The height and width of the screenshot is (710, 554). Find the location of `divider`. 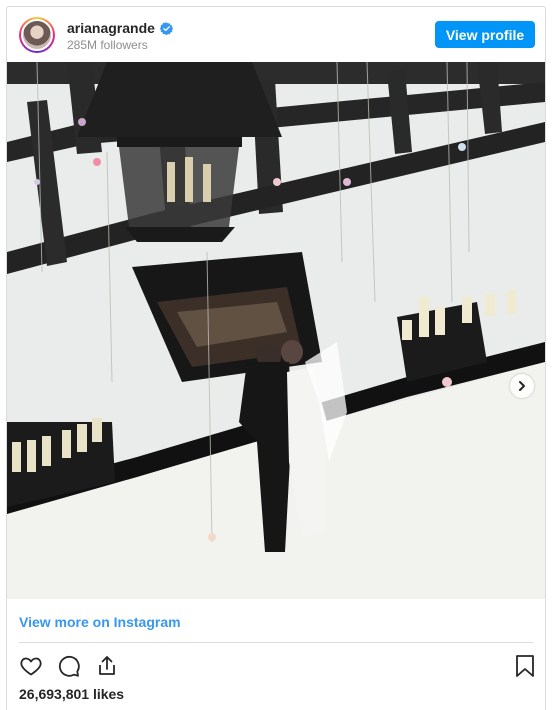

divider is located at coordinates (276, 642).